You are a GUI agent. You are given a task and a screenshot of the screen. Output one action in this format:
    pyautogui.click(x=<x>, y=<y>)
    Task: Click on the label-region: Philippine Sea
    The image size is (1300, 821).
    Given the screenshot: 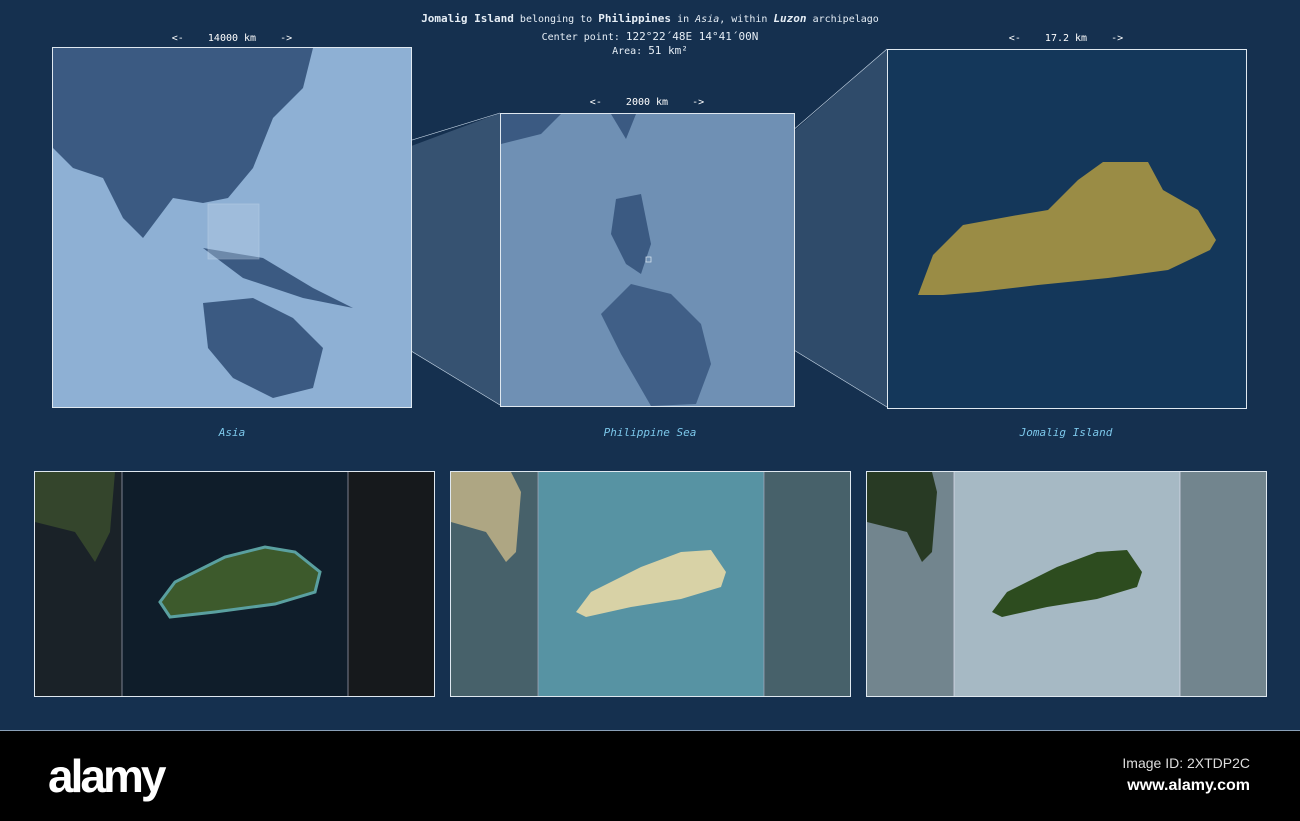 What is the action you would take?
    pyautogui.click(x=650, y=432)
    